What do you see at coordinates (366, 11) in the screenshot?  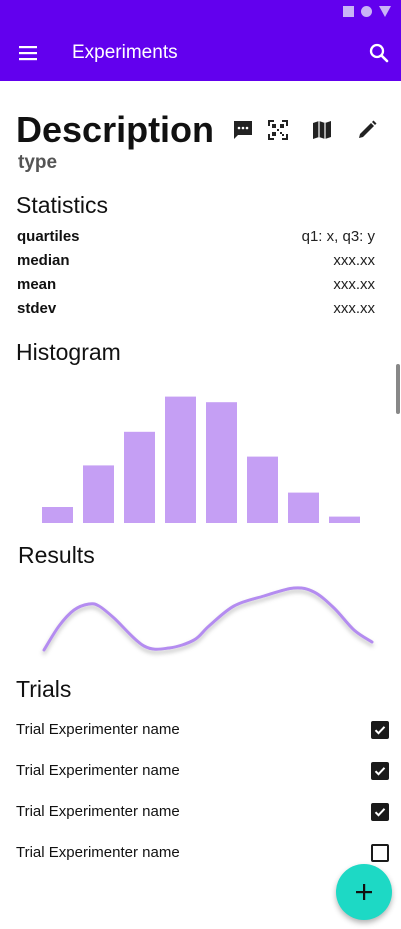 I see `circle-icon` at bounding box center [366, 11].